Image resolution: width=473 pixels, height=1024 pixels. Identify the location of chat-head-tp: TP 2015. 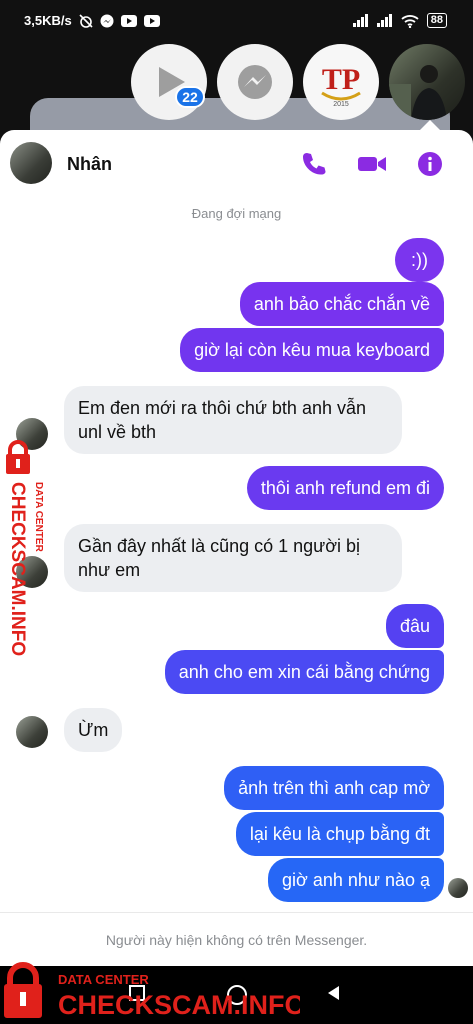
(341, 82).